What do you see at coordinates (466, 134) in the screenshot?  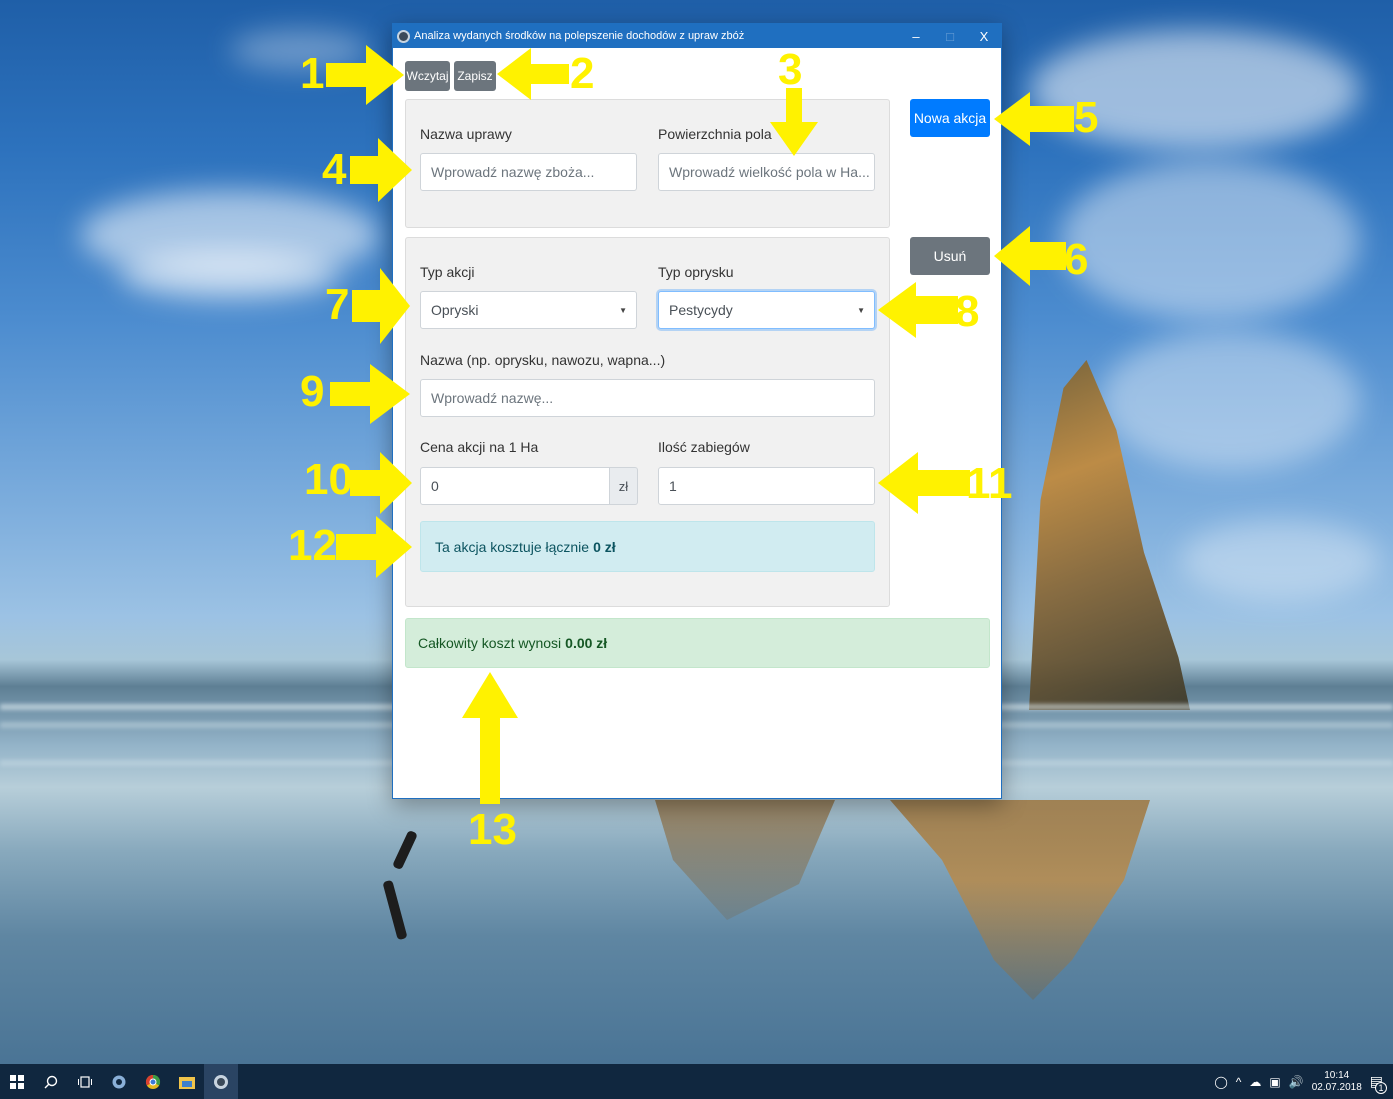 I see `crop-name-label: Nazwa uprawy` at bounding box center [466, 134].